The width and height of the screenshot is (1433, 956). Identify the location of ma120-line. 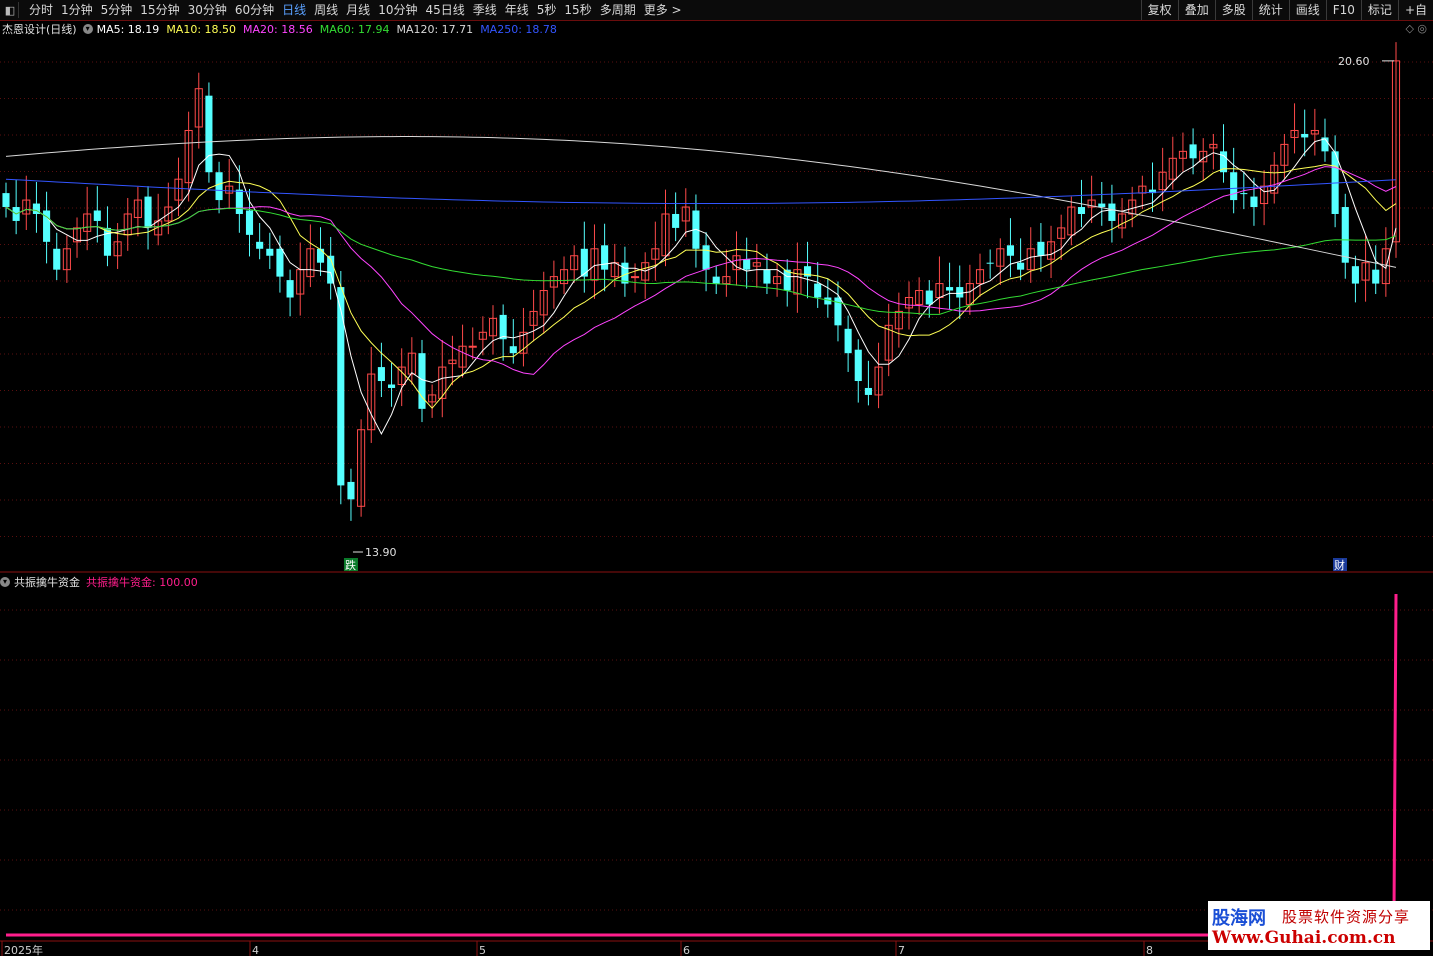
(701, 202).